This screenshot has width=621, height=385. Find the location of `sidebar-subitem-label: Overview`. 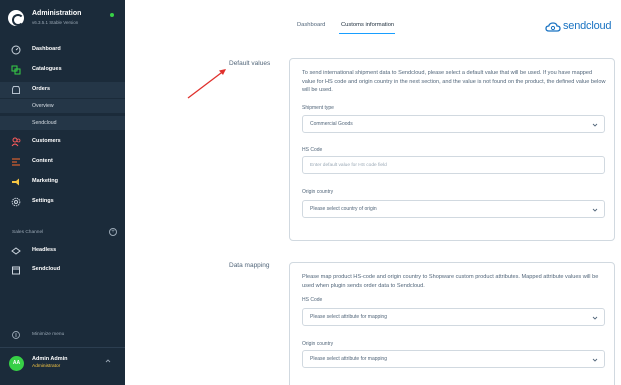

sidebar-subitem-label: Overview is located at coordinates (43, 106).